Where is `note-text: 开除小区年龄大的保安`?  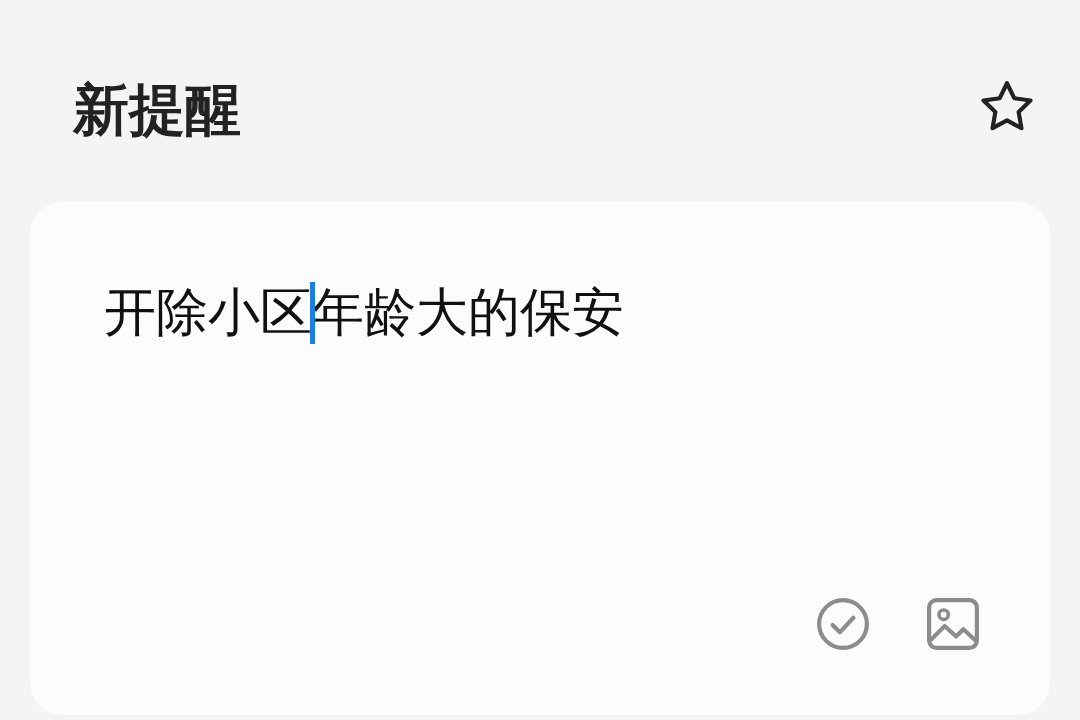 note-text: 开除小区年龄大的保安 is located at coordinates (364, 312).